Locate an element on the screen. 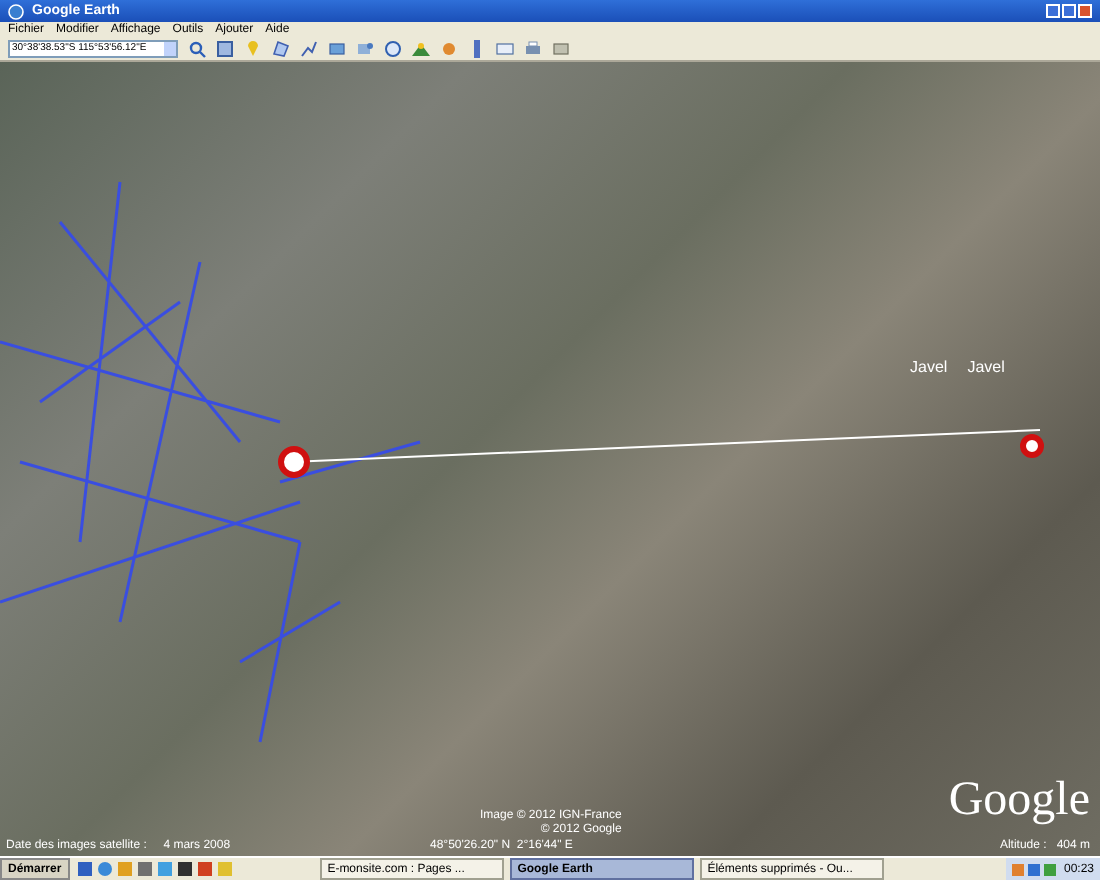  printer-icon is located at coordinates (533, 49).